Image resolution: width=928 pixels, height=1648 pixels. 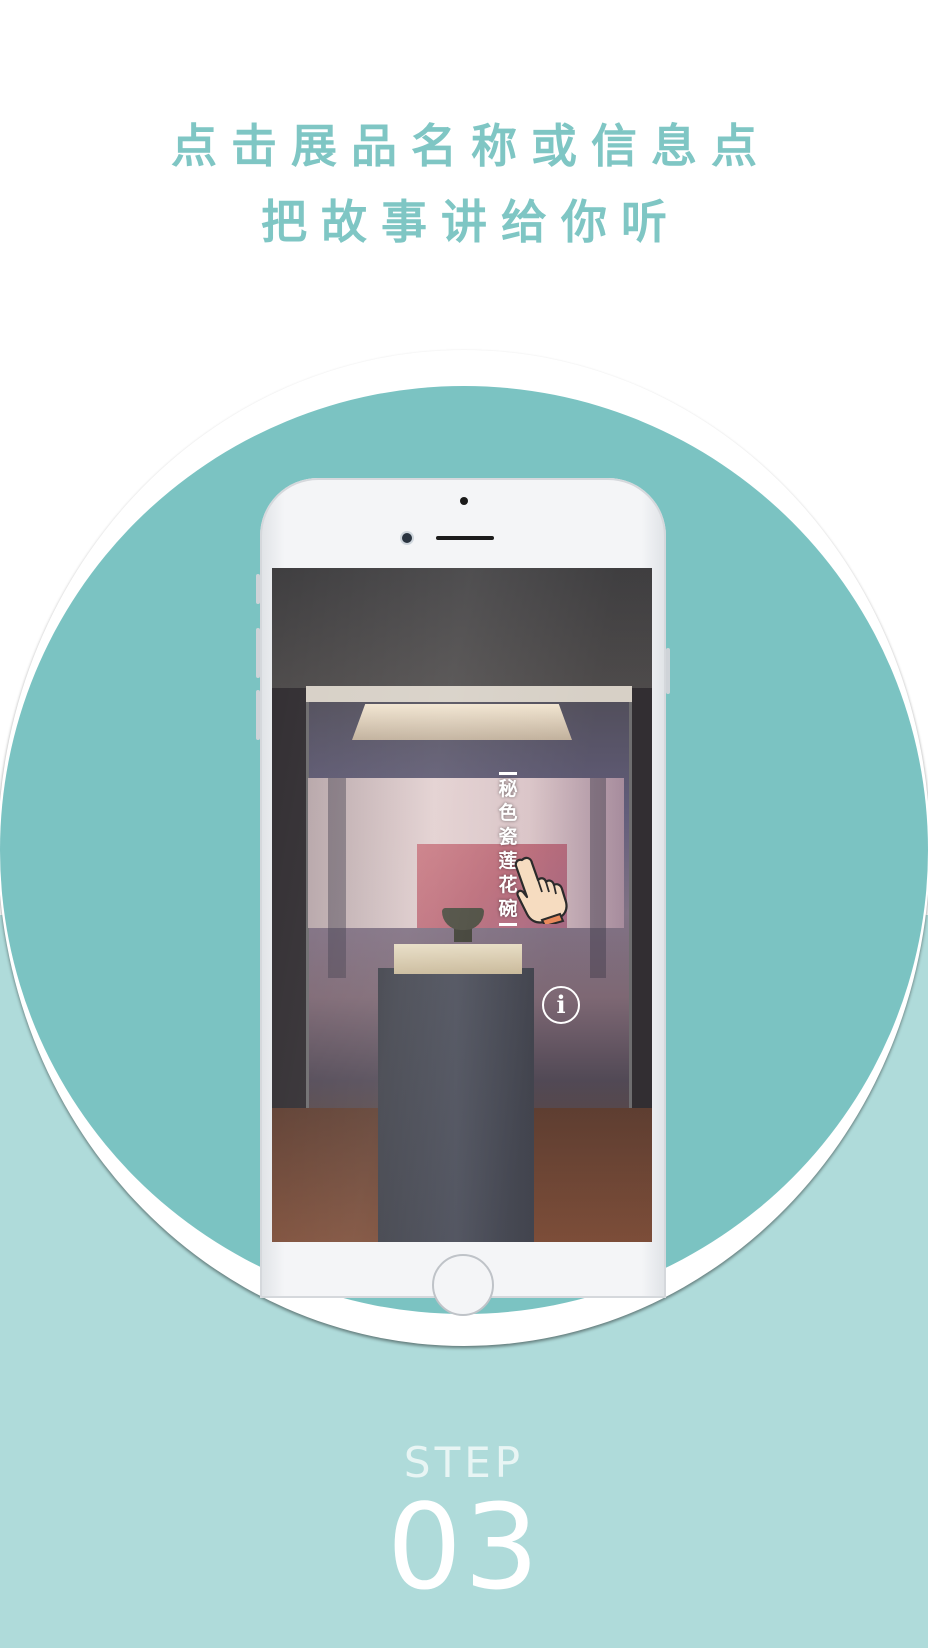 What do you see at coordinates (464, 1547) in the screenshot?
I see `step-number: 03` at bounding box center [464, 1547].